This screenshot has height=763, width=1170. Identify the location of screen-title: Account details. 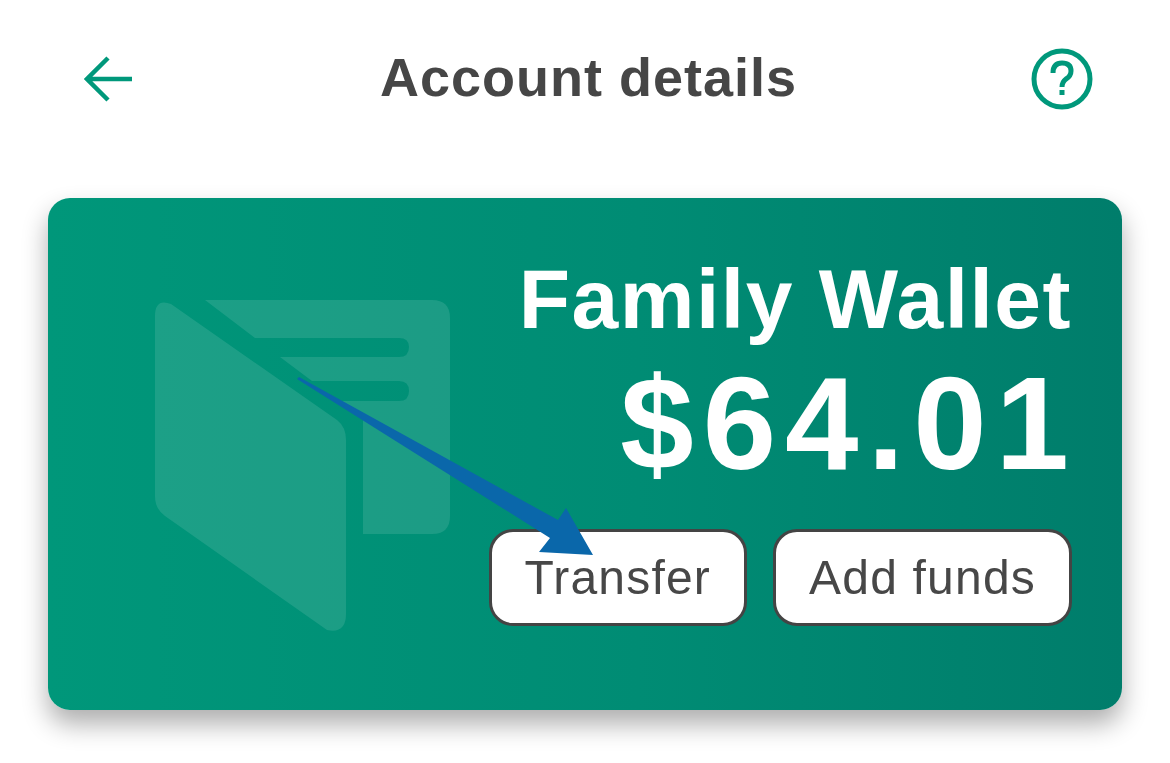
(588, 77).